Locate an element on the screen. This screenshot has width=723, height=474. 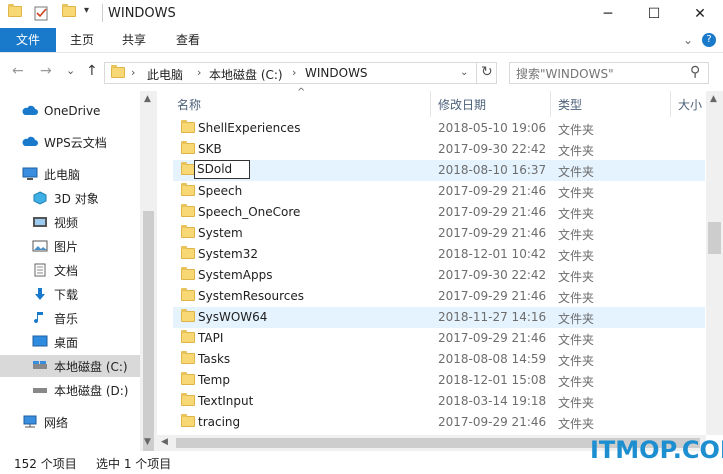
table-row: TextInput 2018-03-14 19:18 文件夹 is located at coordinates (439, 401).